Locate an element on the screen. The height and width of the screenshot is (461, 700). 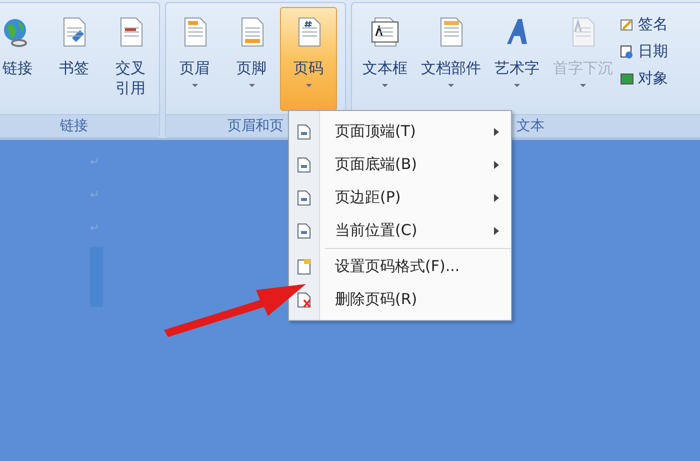
ribbon-button: 对象 is located at coordinates (644, 78).